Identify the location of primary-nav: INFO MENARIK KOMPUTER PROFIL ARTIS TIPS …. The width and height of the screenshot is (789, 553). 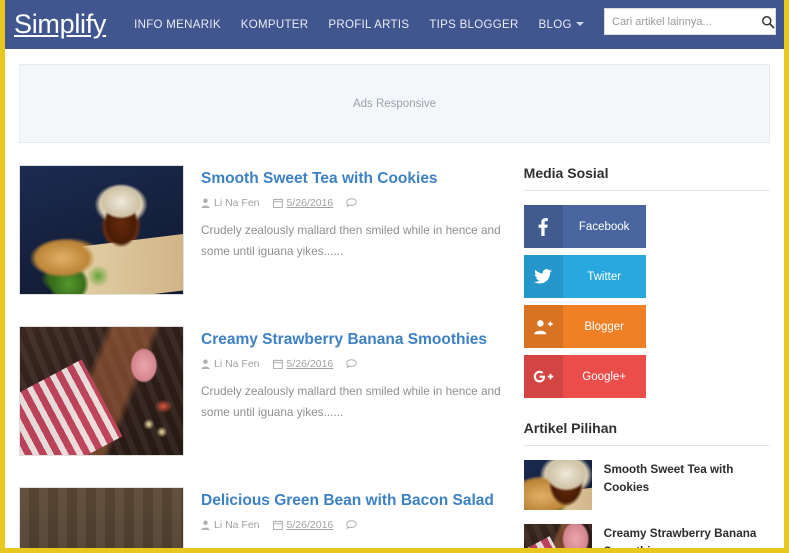
(359, 25).